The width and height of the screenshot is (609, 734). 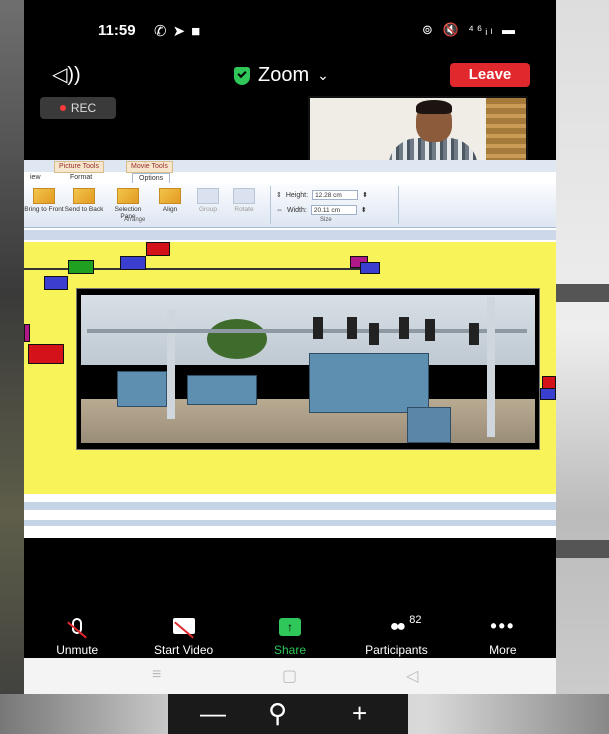 I want to click on tab-view-fragment: iew, so click(x=35, y=177).